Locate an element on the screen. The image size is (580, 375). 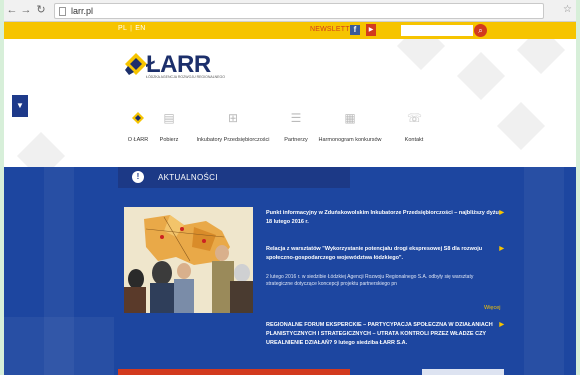
browser-toolbar: ← → ↻ larr.pl ☆ is located at coordinates (290, 11).